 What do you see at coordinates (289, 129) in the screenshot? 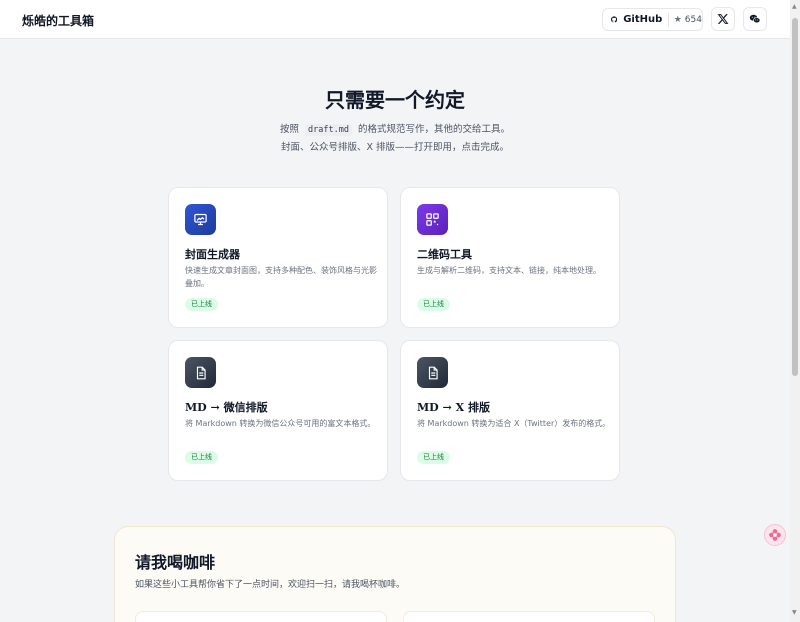
I see `hero-text-before: 按照` at bounding box center [289, 129].